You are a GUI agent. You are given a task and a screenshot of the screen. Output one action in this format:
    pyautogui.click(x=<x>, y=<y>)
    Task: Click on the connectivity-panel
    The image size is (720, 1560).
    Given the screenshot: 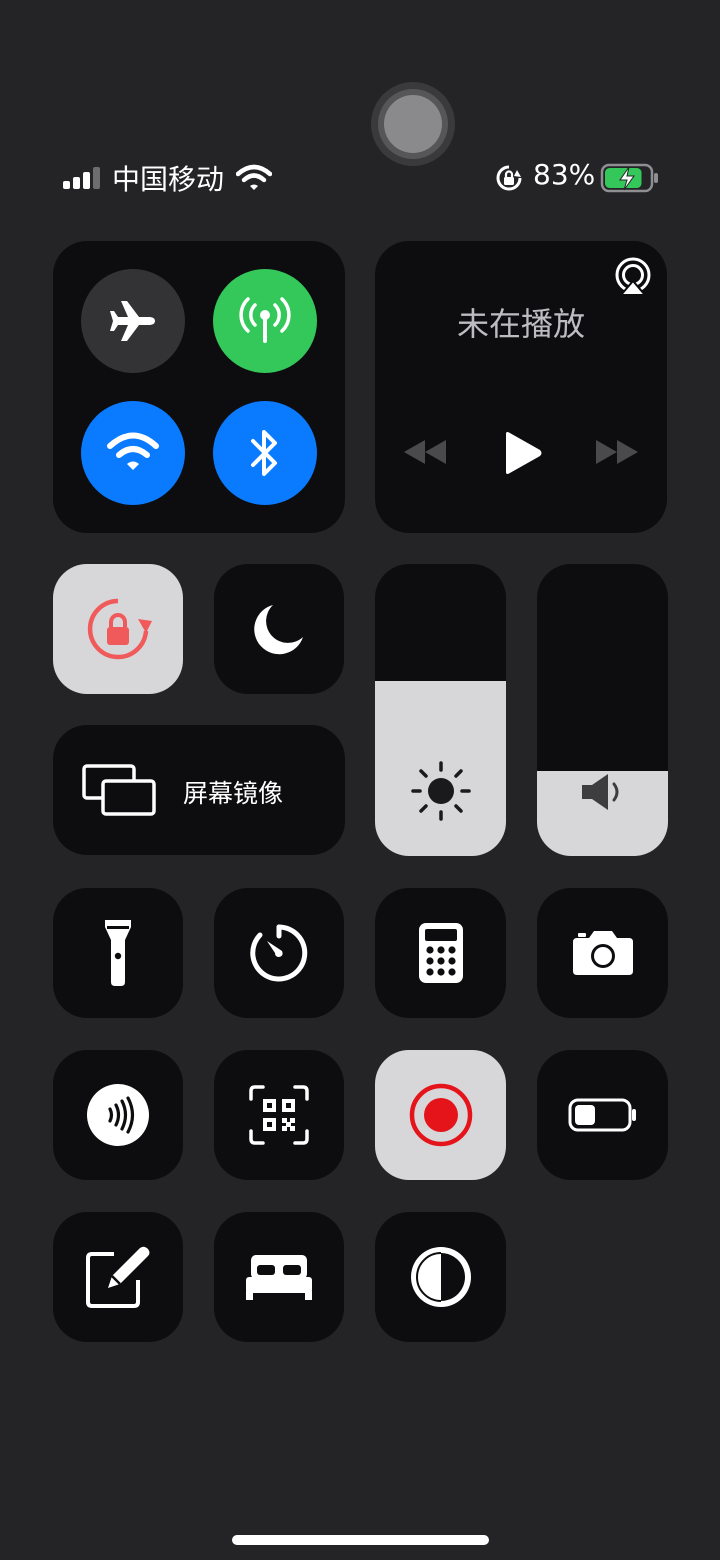 What is the action you would take?
    pyautogui.click(x=199, y=387)
    